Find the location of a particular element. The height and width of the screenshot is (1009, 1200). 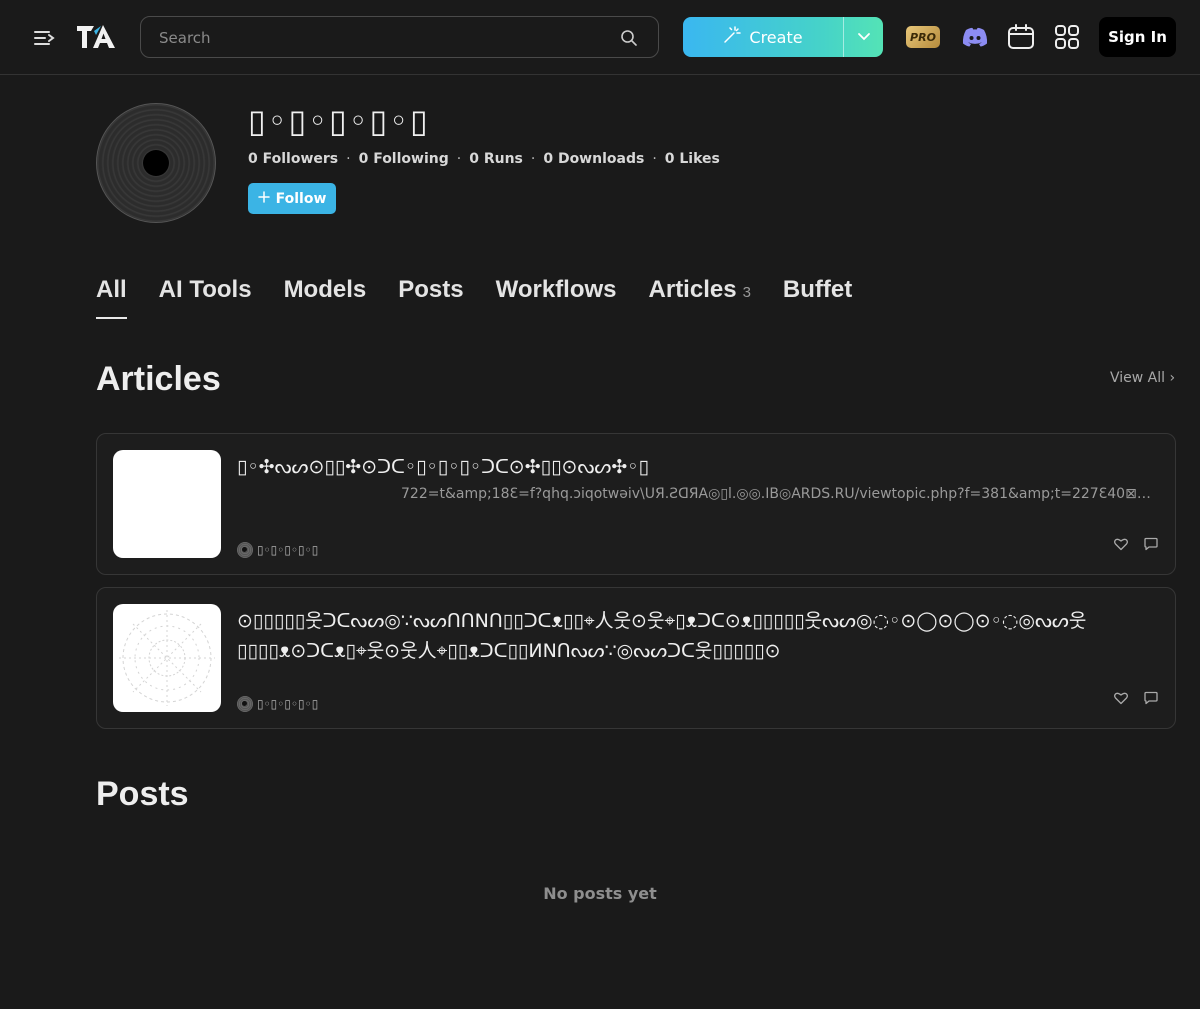

tab-label: Workflows is located at coordinates (556, 289).